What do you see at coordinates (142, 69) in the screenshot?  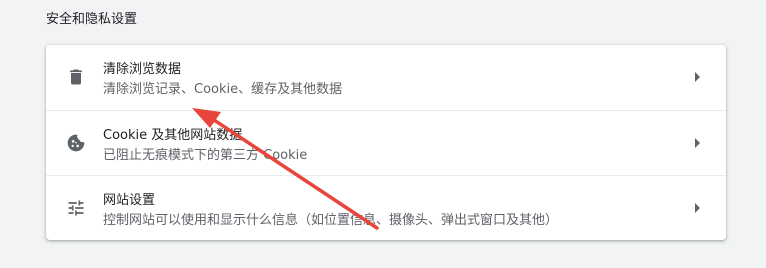 I see `row-title: 清除浏览数据` at bounding box center [142, 69].